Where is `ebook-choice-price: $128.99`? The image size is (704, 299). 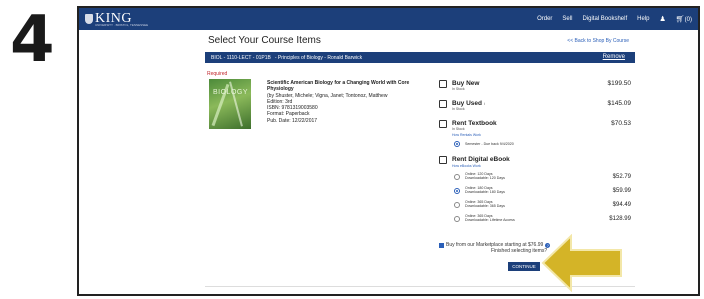 ebook-choice-price: $128.99 is located at coordinates (620, 219).